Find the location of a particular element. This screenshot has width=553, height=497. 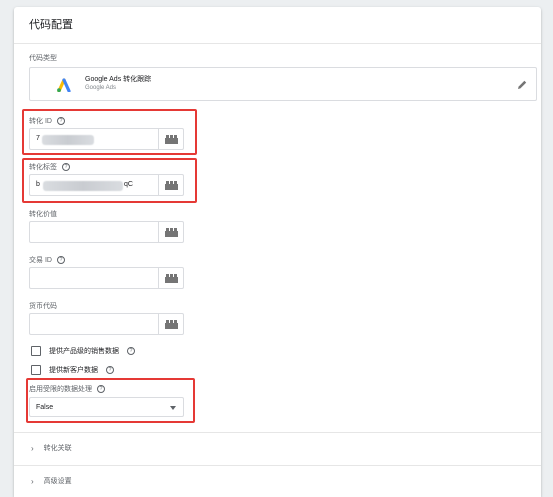

currency-code-label: 货币代码 is located at coordinates (43, 306).